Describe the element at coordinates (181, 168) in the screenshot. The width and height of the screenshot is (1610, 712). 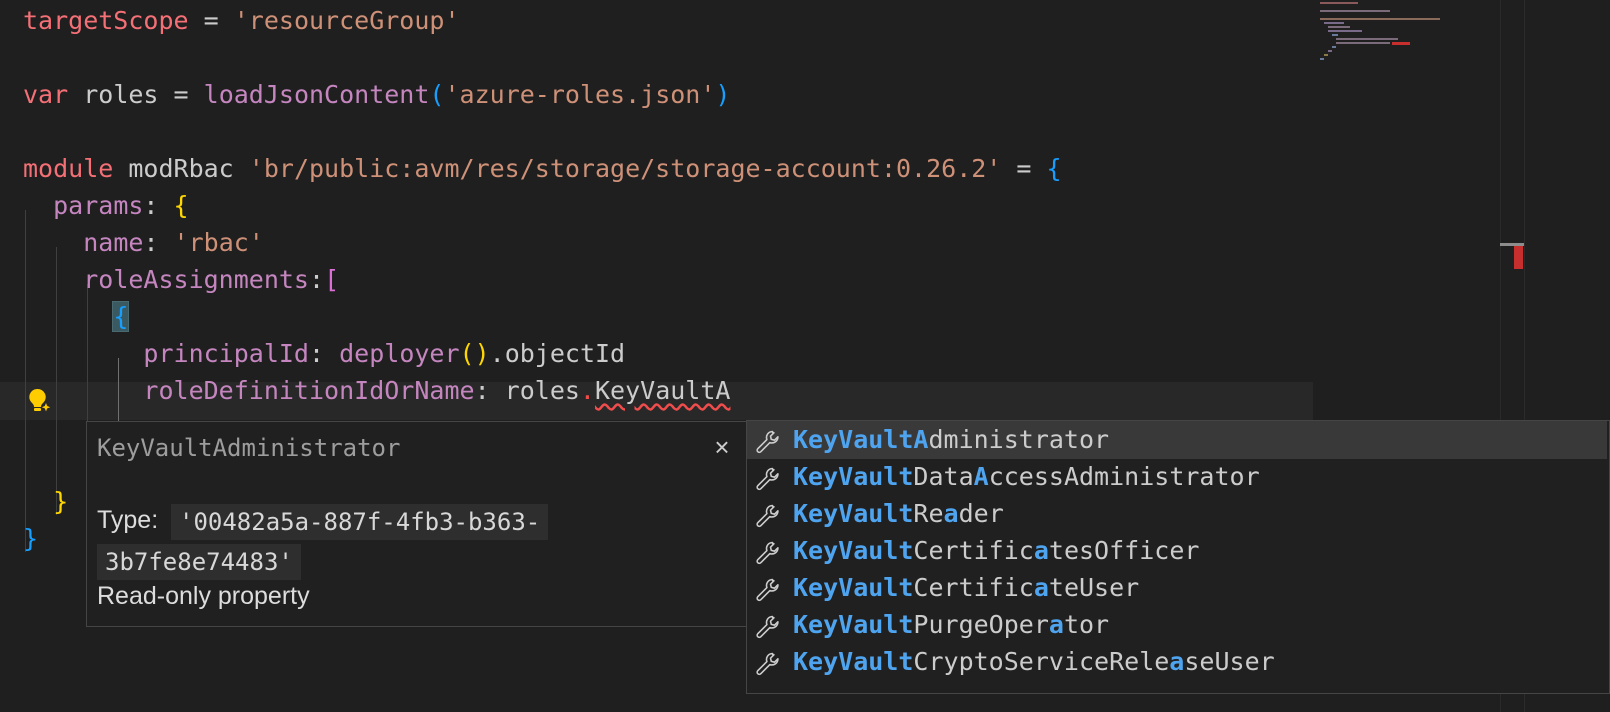
I see `code-token: modRbac` at that location.